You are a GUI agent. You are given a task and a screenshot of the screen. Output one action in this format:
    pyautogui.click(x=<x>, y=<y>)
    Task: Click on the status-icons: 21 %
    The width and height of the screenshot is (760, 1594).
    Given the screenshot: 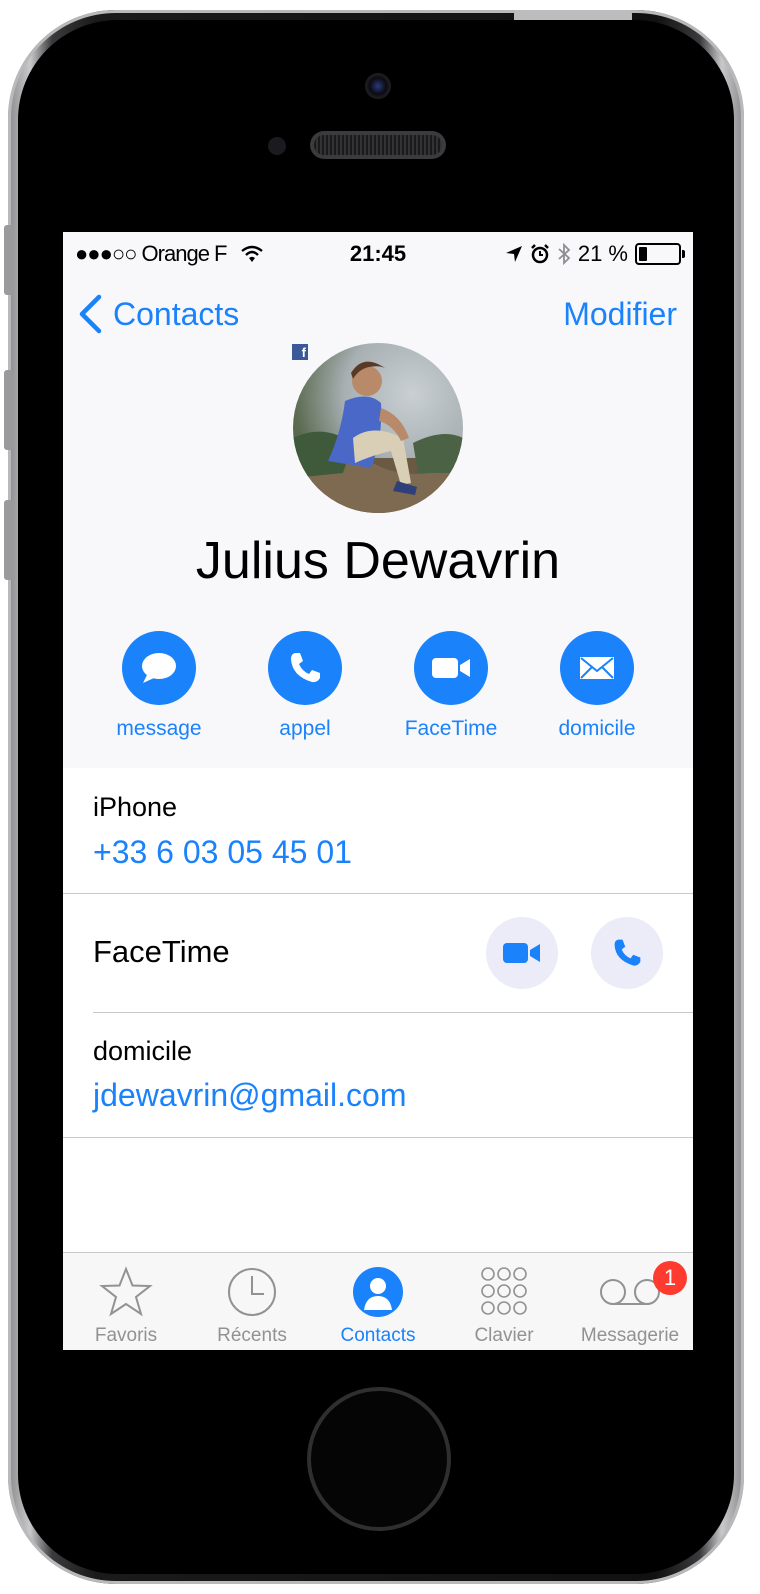 What is the action you would take?
    pyautogui.click(x=595, y=254)
    